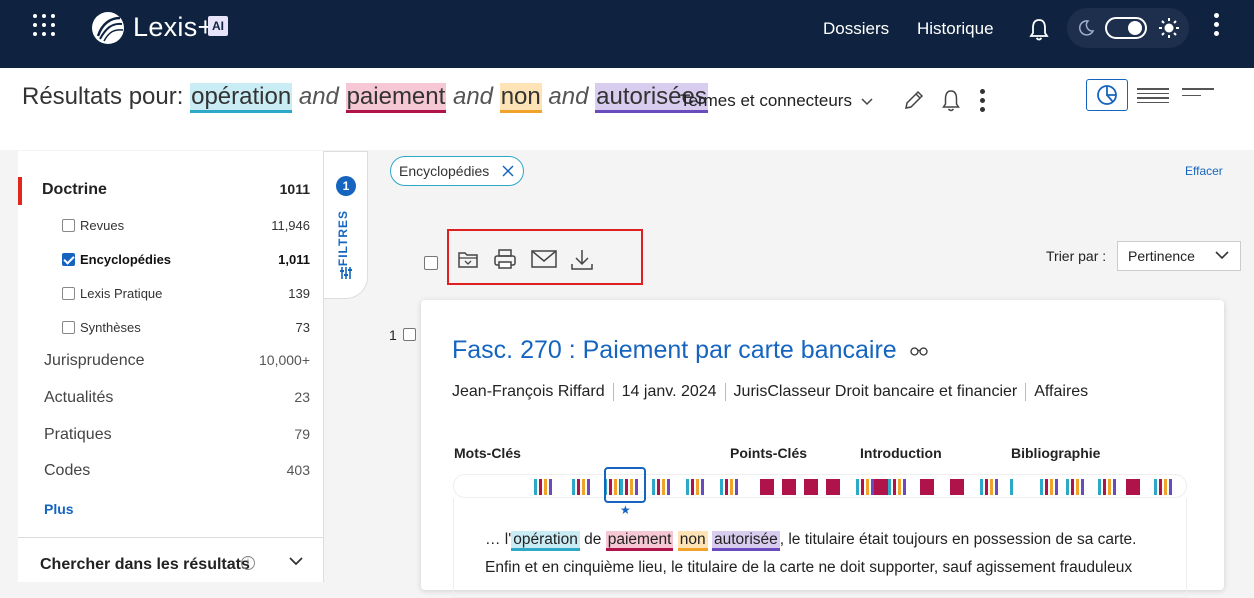  I want to click on category-count: 403, so click(298, 470).